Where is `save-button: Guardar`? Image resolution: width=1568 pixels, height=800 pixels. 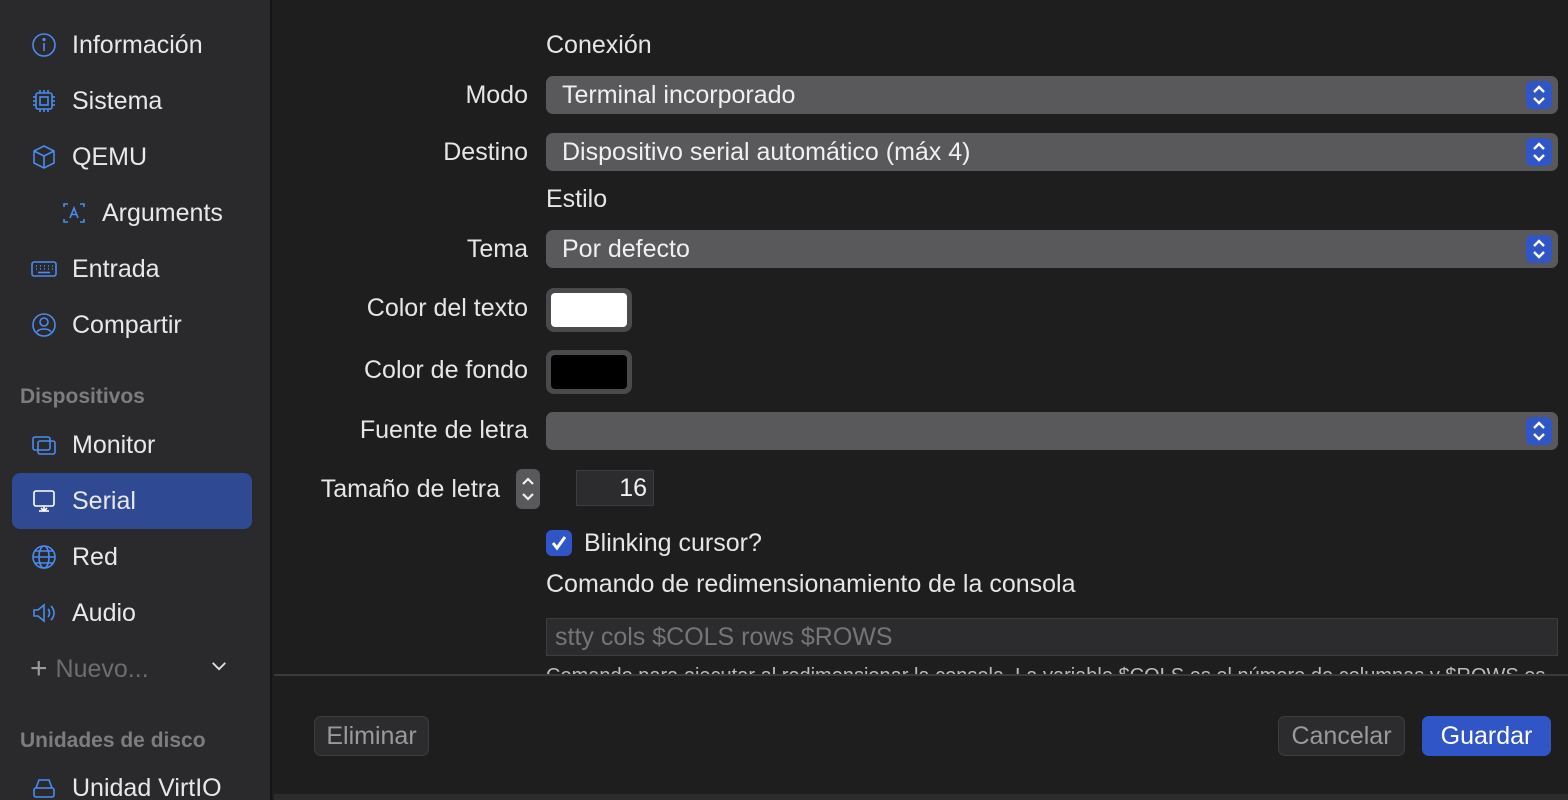 save-button: Guardar is located at coordinates (1486, 736).